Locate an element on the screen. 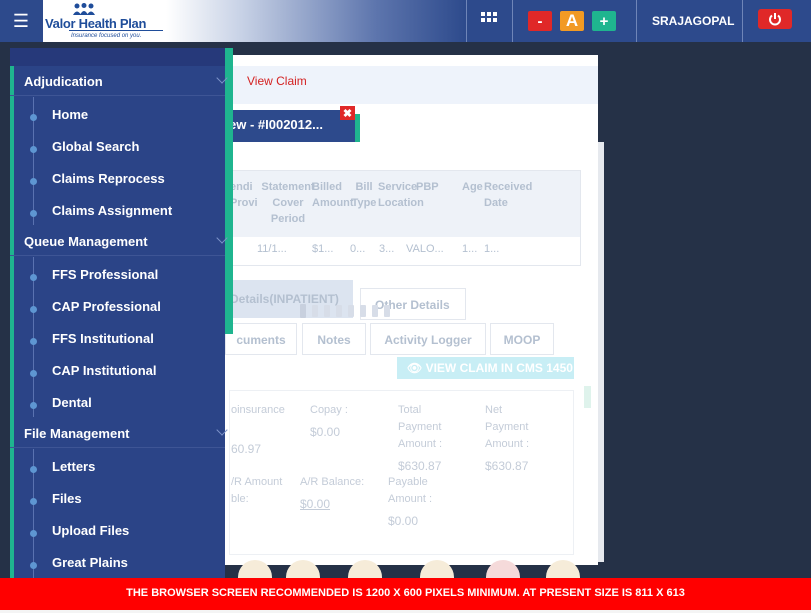 The width and height of the screenshot is (811, 613). view-cms-button: 👁 VIEW CLAIM IN CMS 1450 is located at coordinates (485, 368).